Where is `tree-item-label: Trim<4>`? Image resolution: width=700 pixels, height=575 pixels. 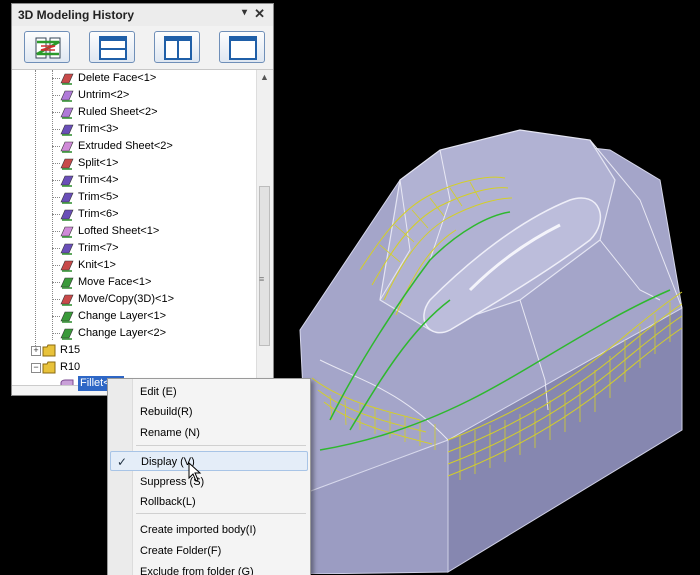
tree-item-label: Trim<4> is located at coordinates (98, 180).